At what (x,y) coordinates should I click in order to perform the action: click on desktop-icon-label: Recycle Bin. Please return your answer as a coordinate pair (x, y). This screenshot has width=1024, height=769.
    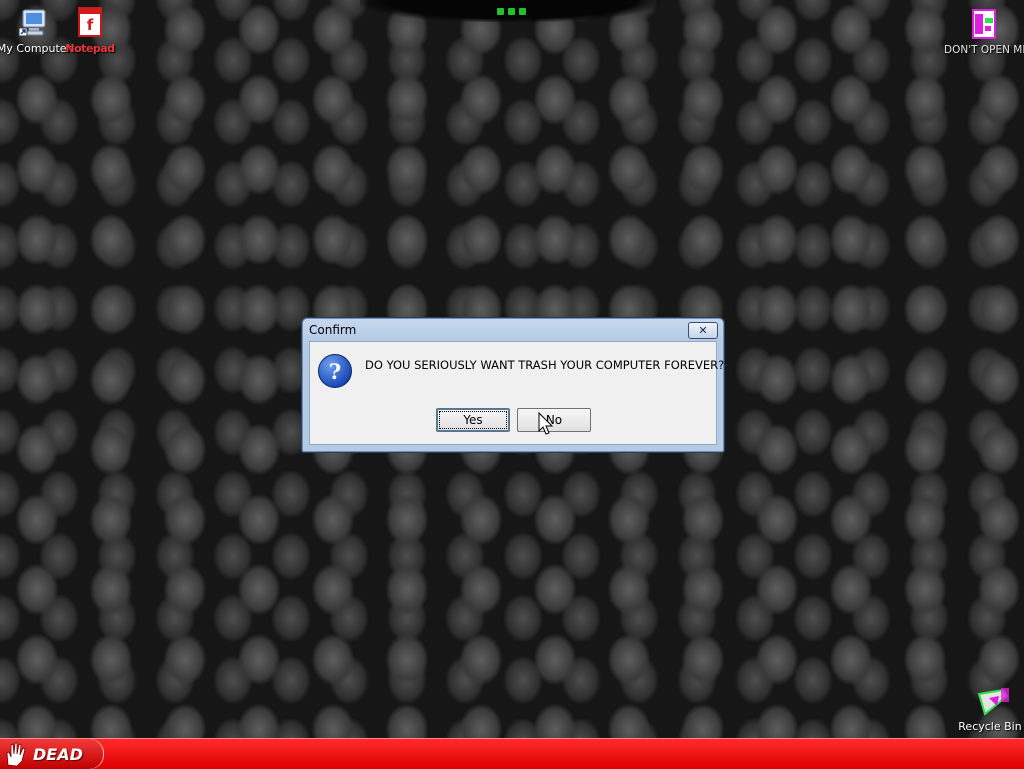
    Looking at the image, I should click on (990, 726).